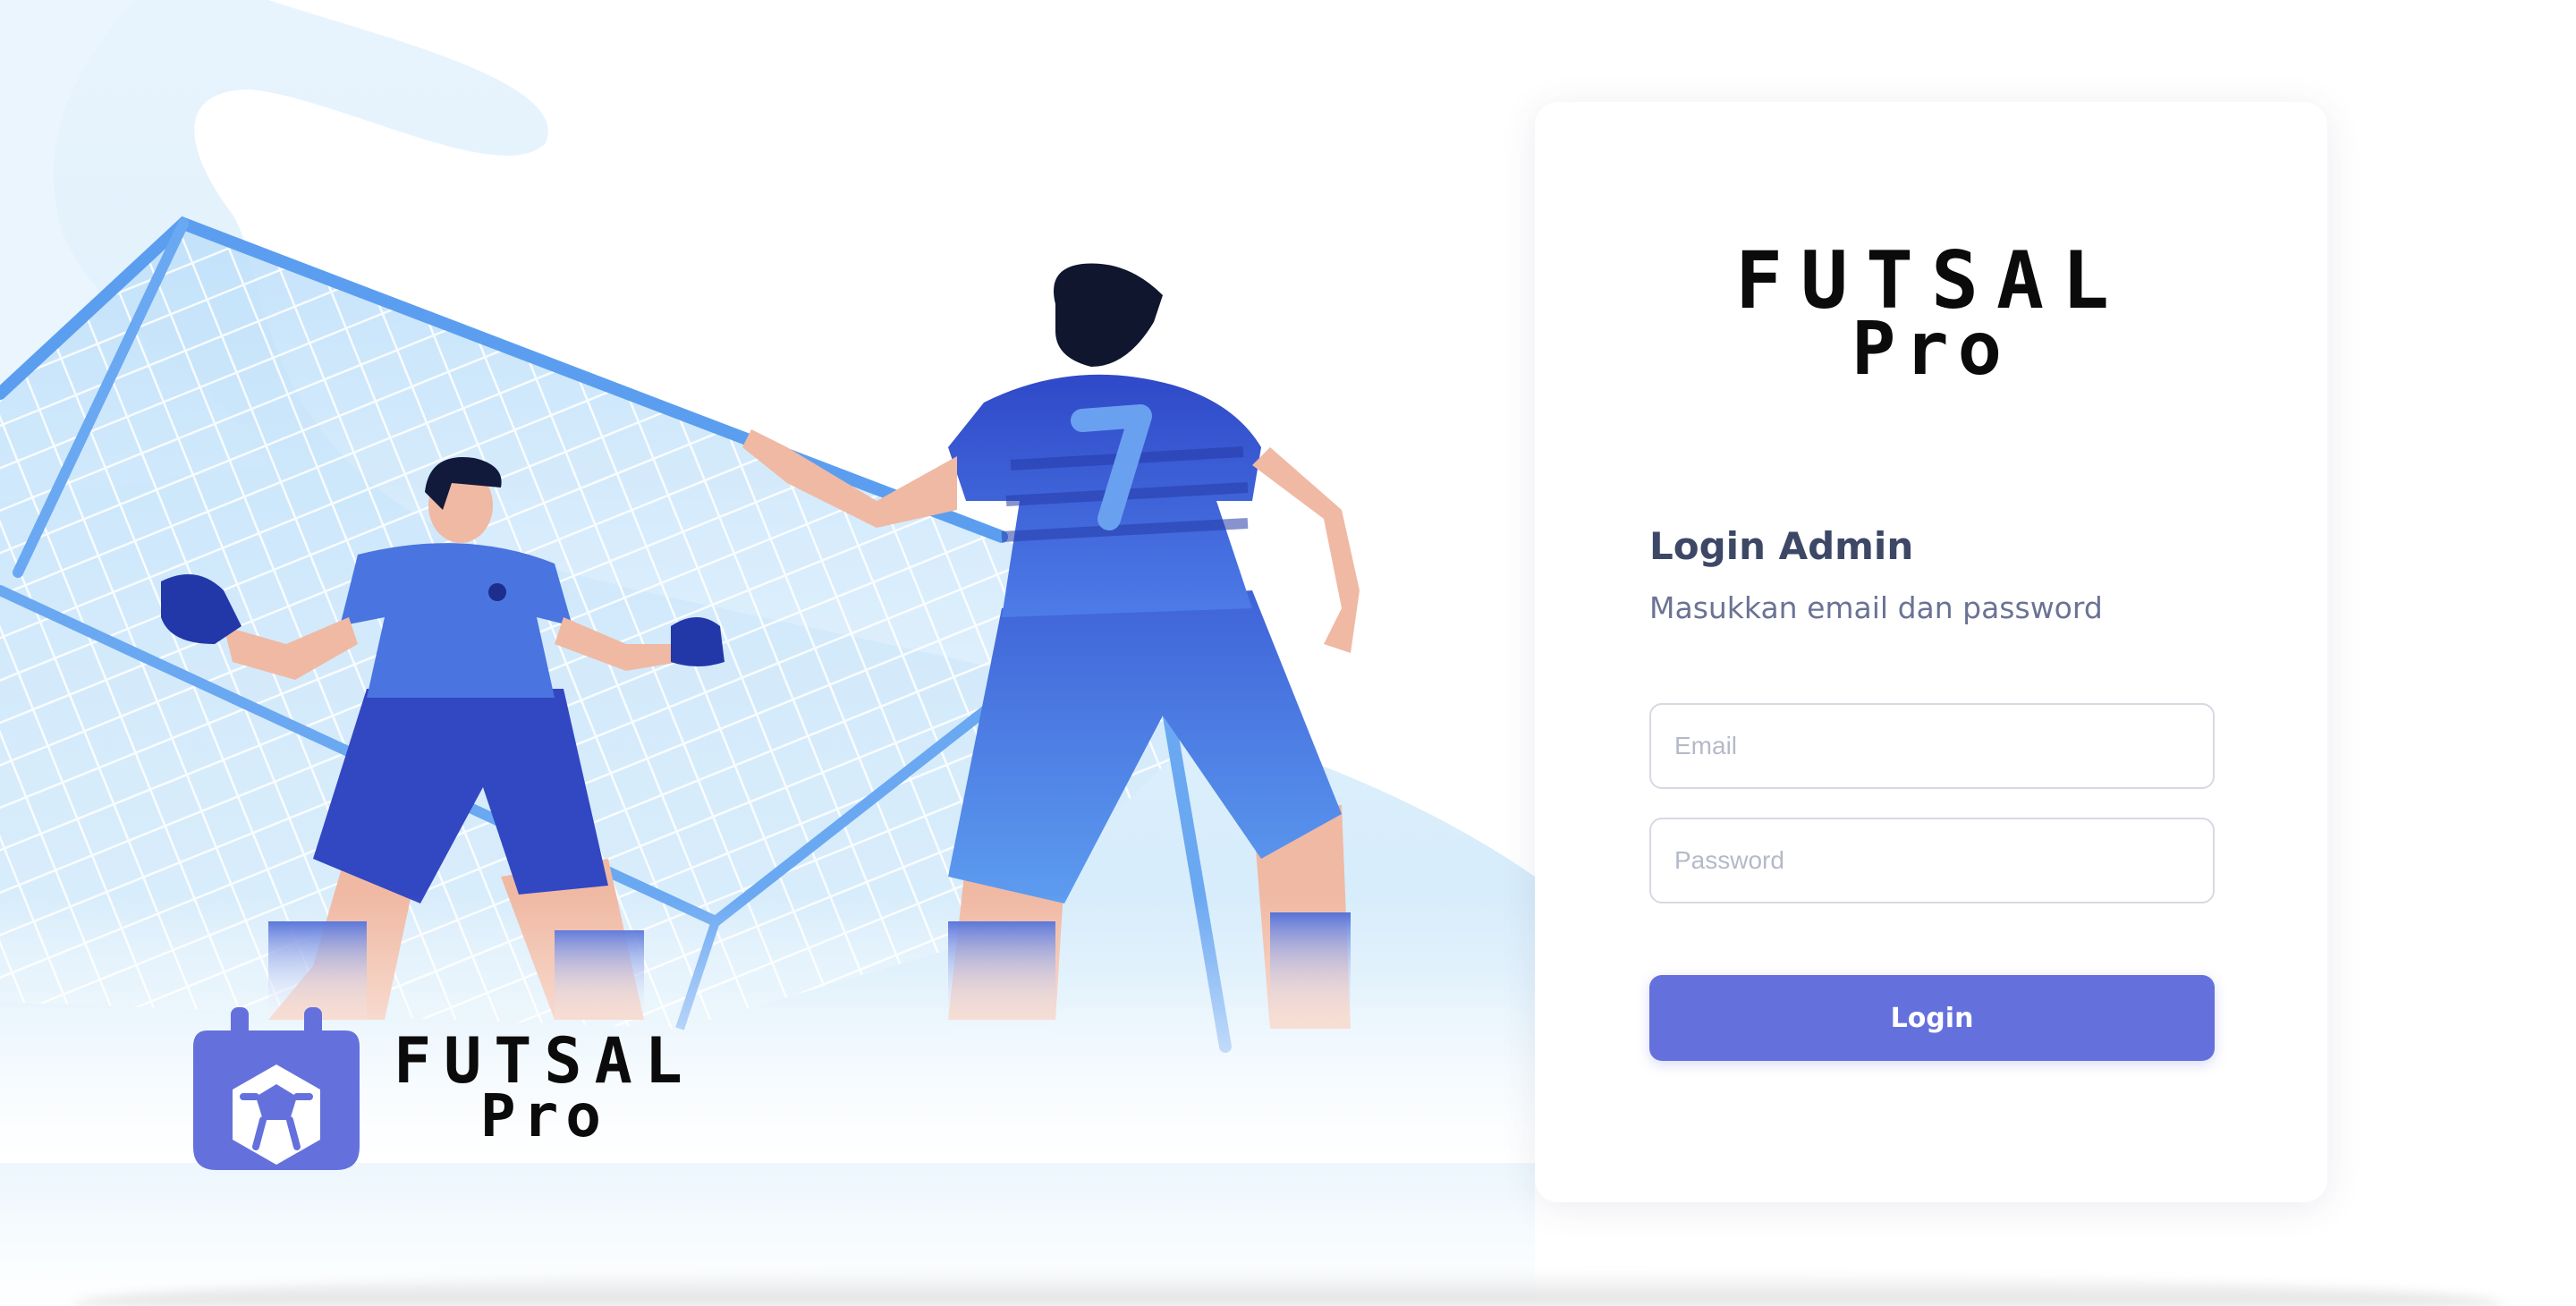  I want to click on futsal-ball-calendar-icon, so click(276, 1088).